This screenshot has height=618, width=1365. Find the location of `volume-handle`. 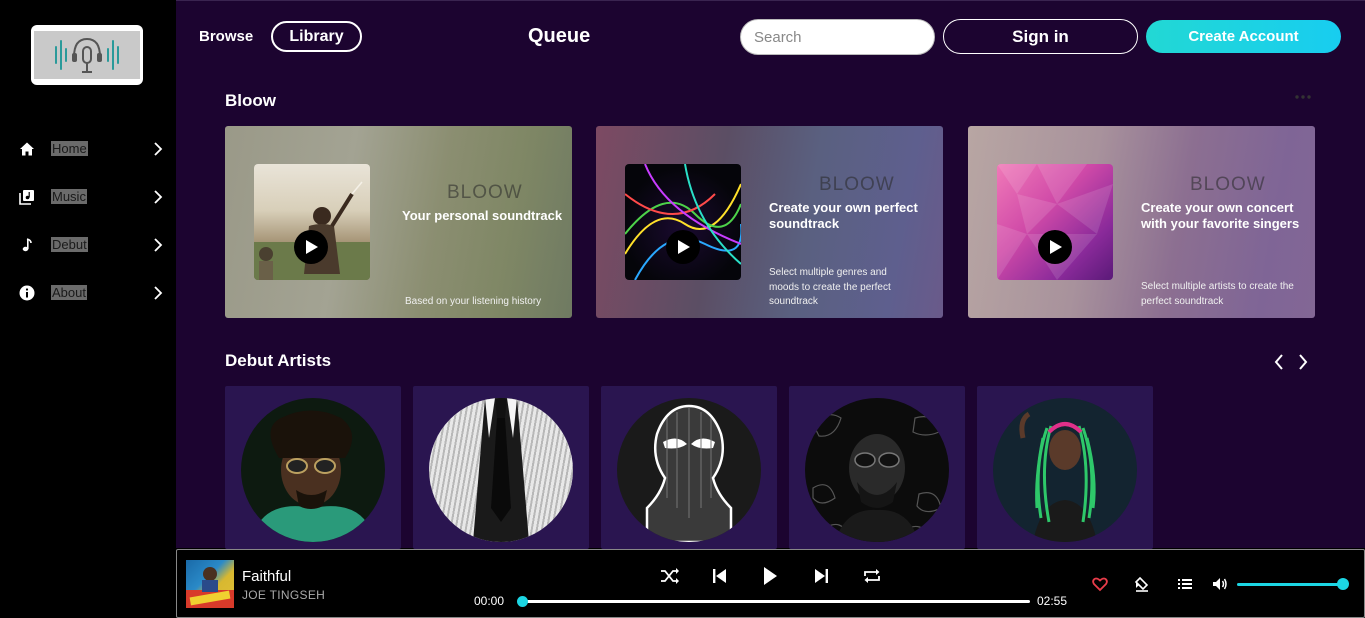

volume-handle is located at coordinates (1343, 584).